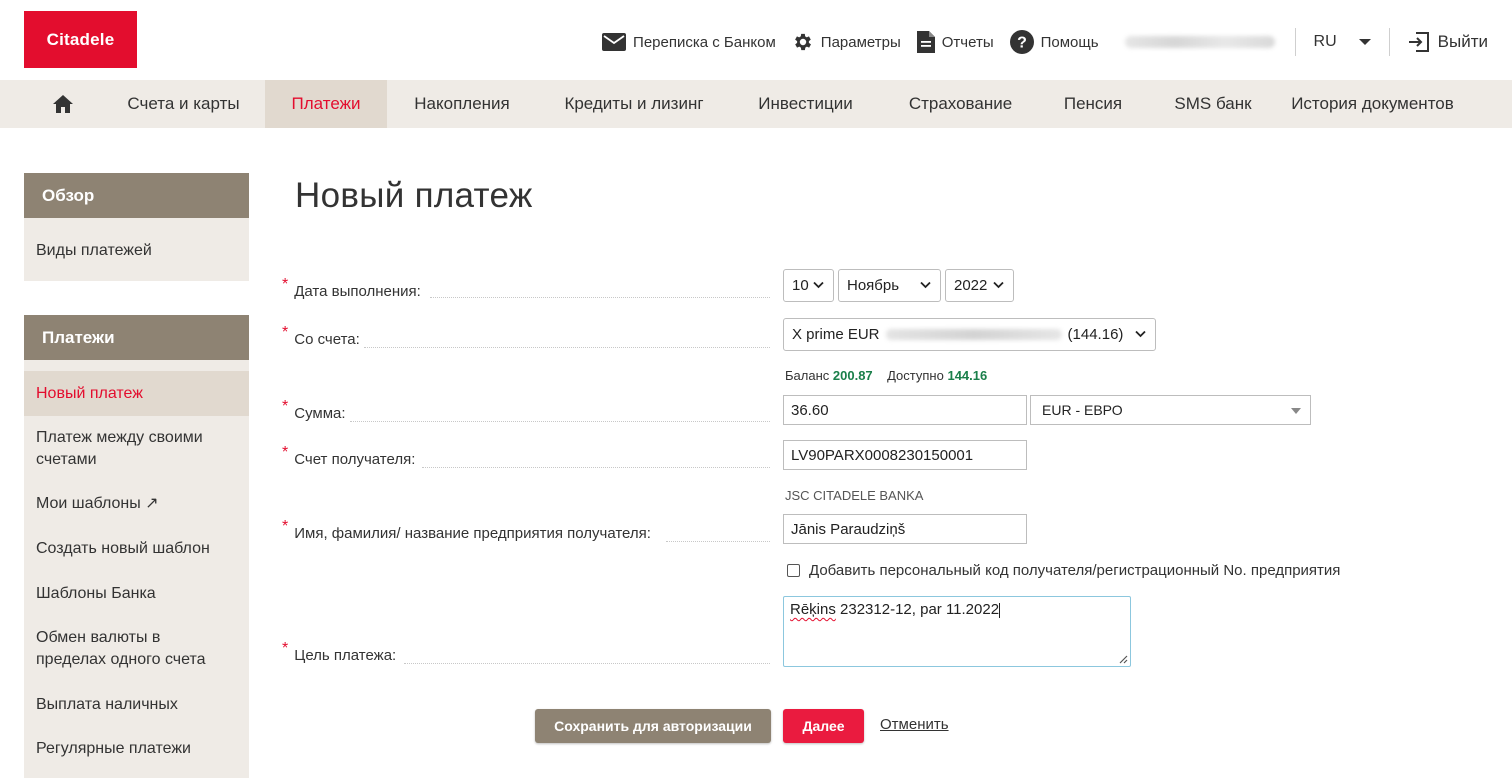 The image size is (1512, 778). I want to click on sidebar-payments-title: Платежи, so click(136, 337).